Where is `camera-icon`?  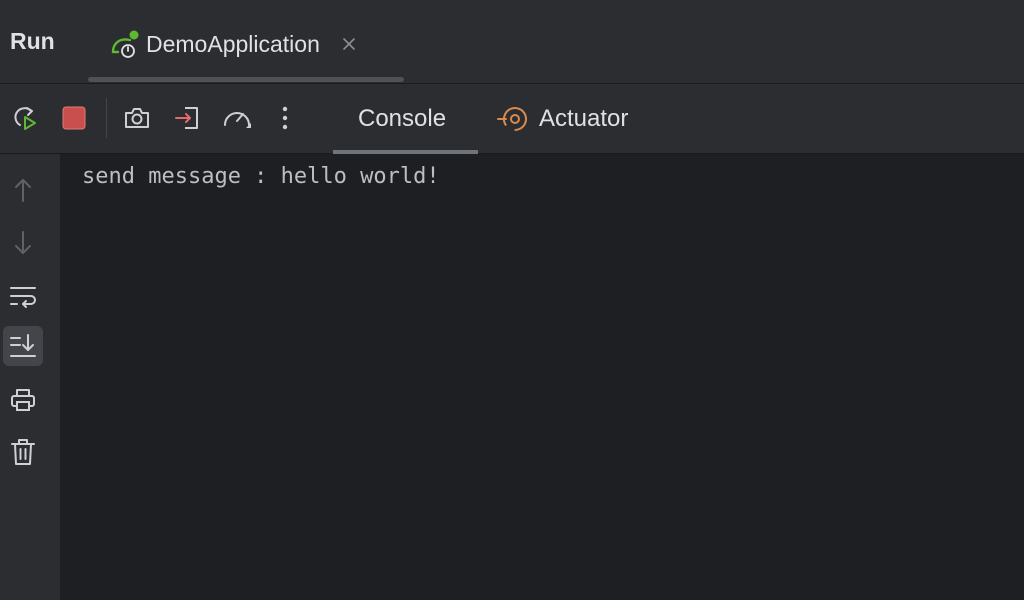 camera-icon is located at coordinates (137, 118).